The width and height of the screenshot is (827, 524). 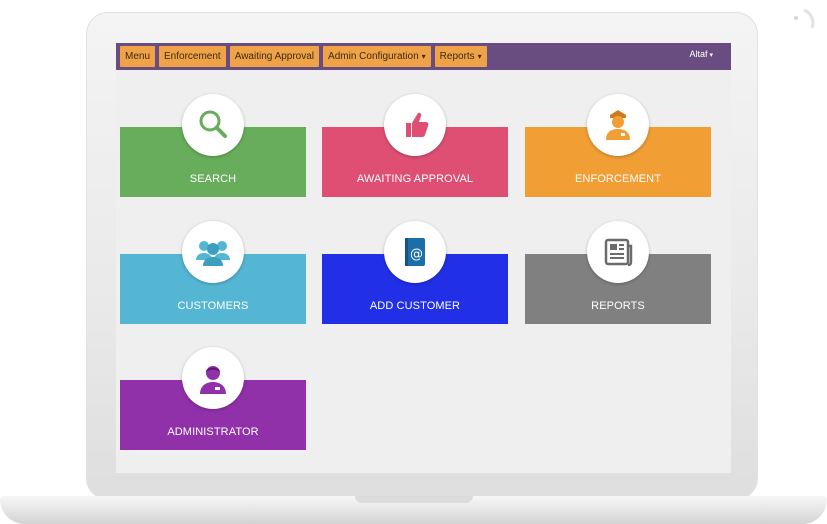 I want to click on corner-decoration, so click(x=804, y=18).